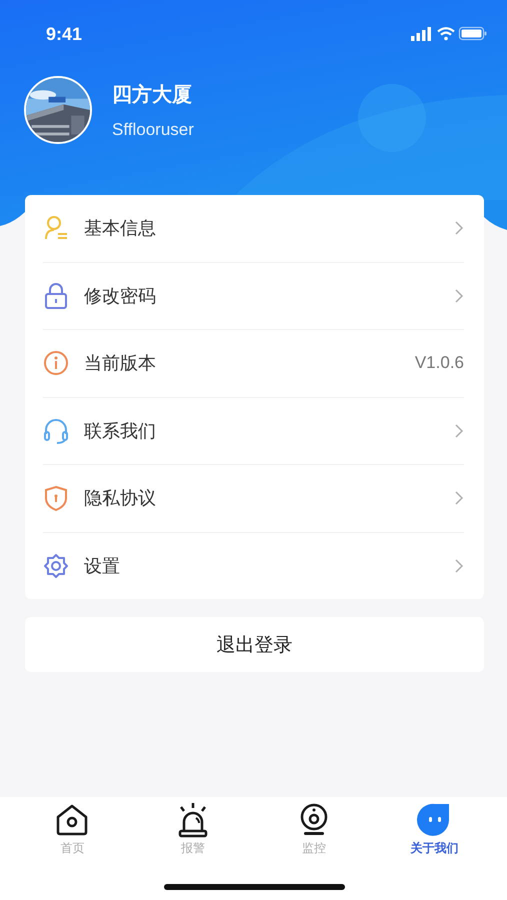 The height and width of the screenshot is (900, 507). Describe the element at coordinates (253, 498) in the screenshot. I see `menu-item: 隐私协议` at that location.